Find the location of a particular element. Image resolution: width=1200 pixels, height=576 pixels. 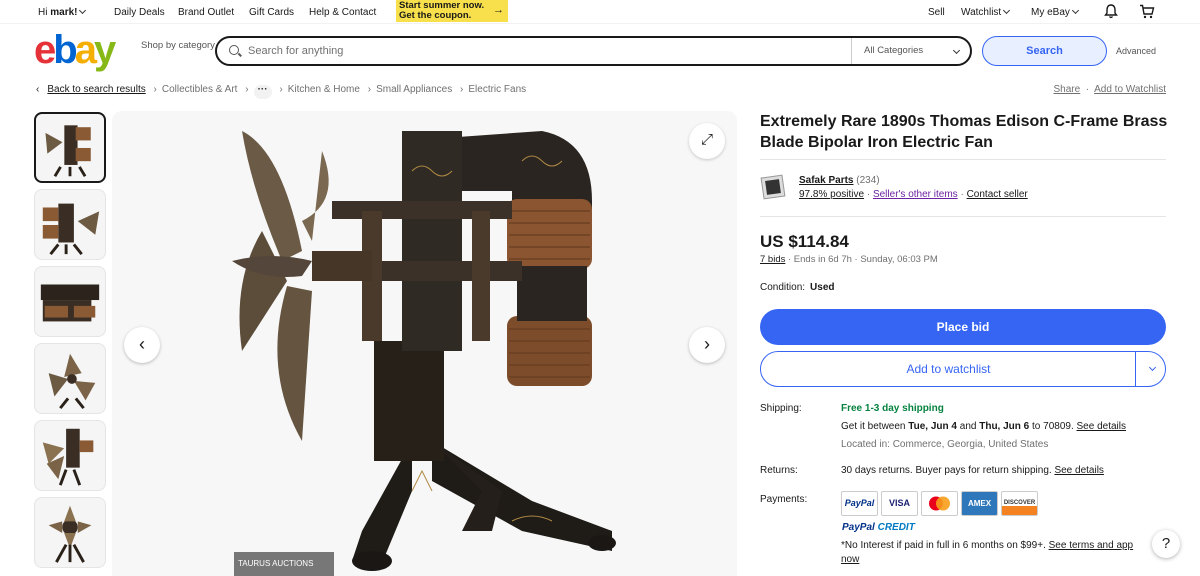

contact-seller-link: Contact seller is located at coordinates (997, 194).